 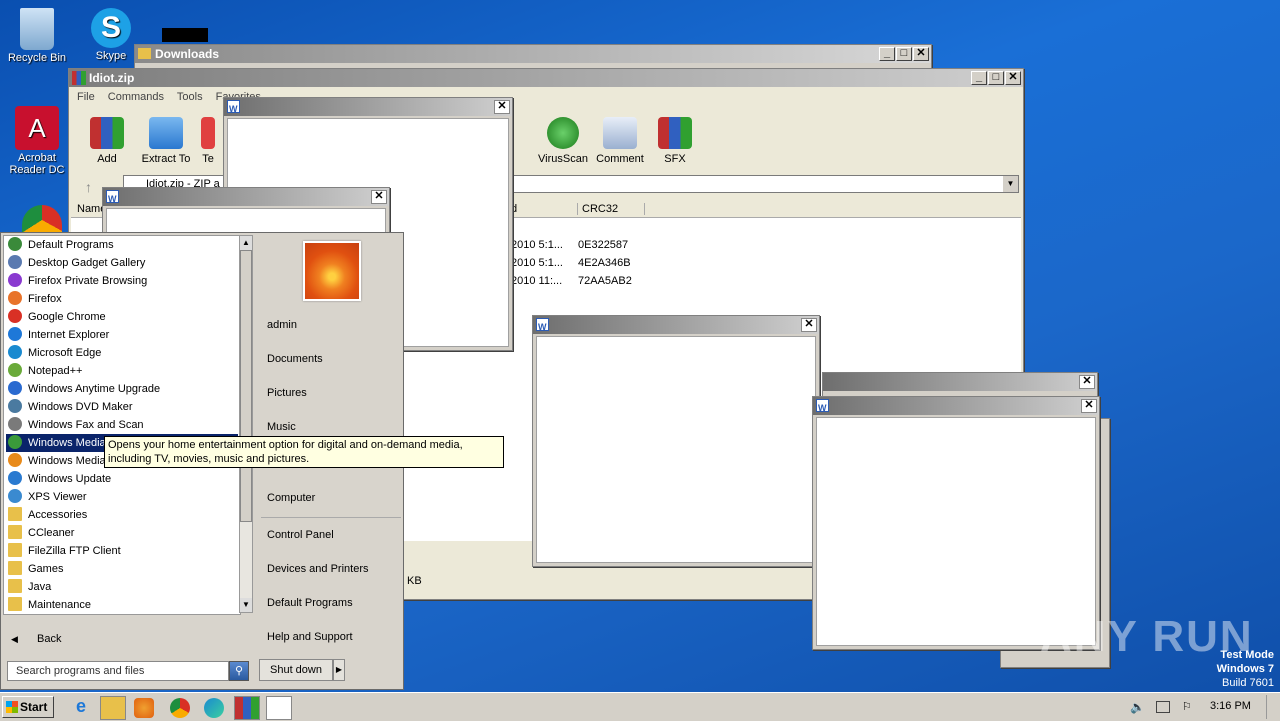 What do you see at coordinates (190, 97) in the screenshot?
I see `menu-tools: Tools` at bounding box center [190, 97].